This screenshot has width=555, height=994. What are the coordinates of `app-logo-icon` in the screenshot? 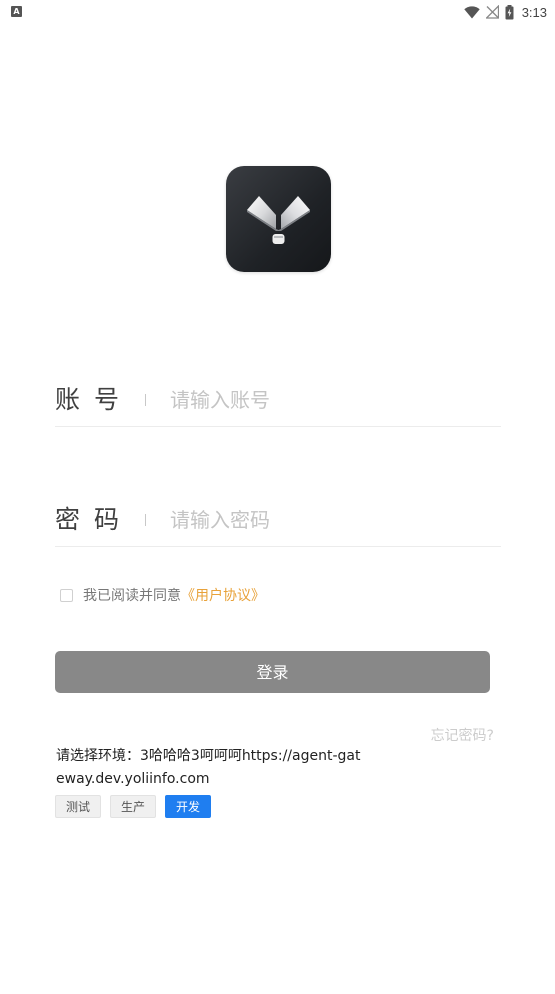 It's located at (278, 219).